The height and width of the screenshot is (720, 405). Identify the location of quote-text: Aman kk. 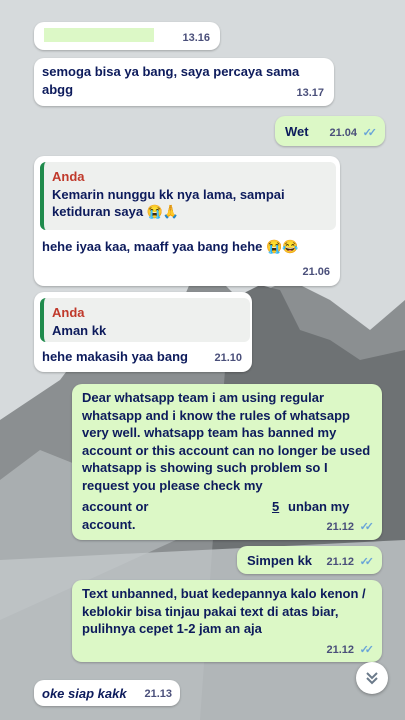
(79, 330).